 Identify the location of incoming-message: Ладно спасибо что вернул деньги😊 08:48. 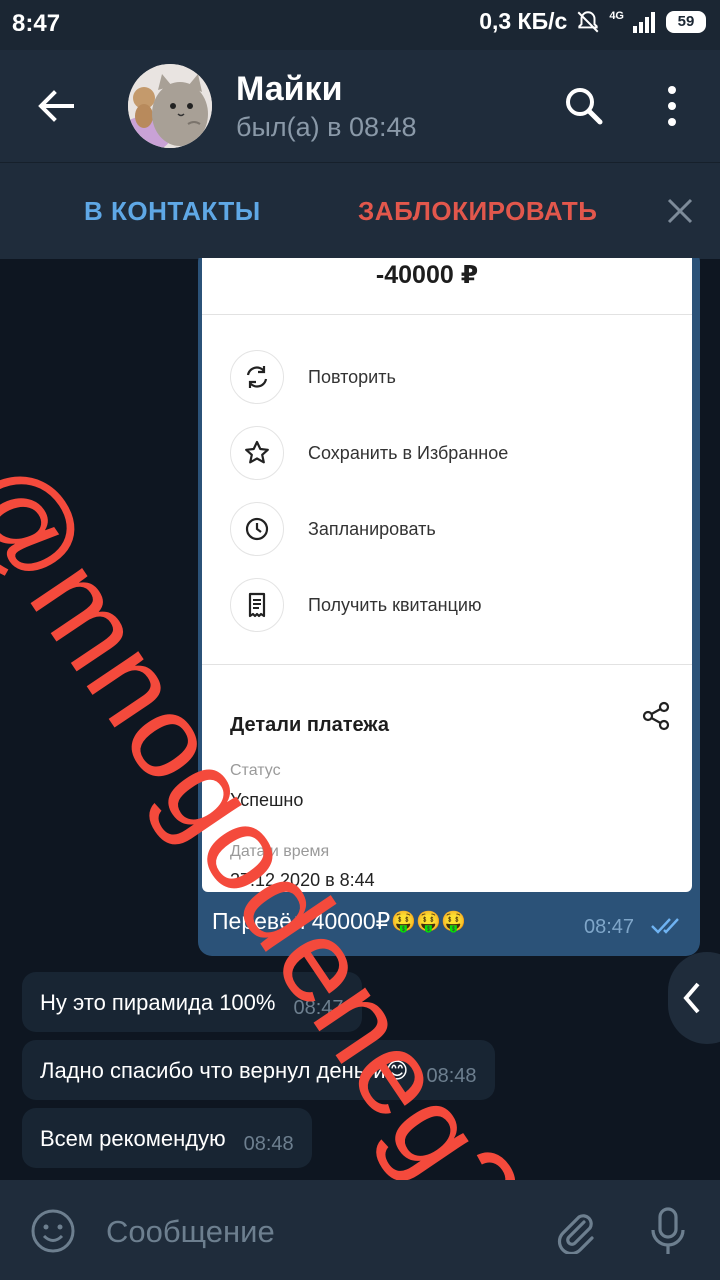
(258, 1070).